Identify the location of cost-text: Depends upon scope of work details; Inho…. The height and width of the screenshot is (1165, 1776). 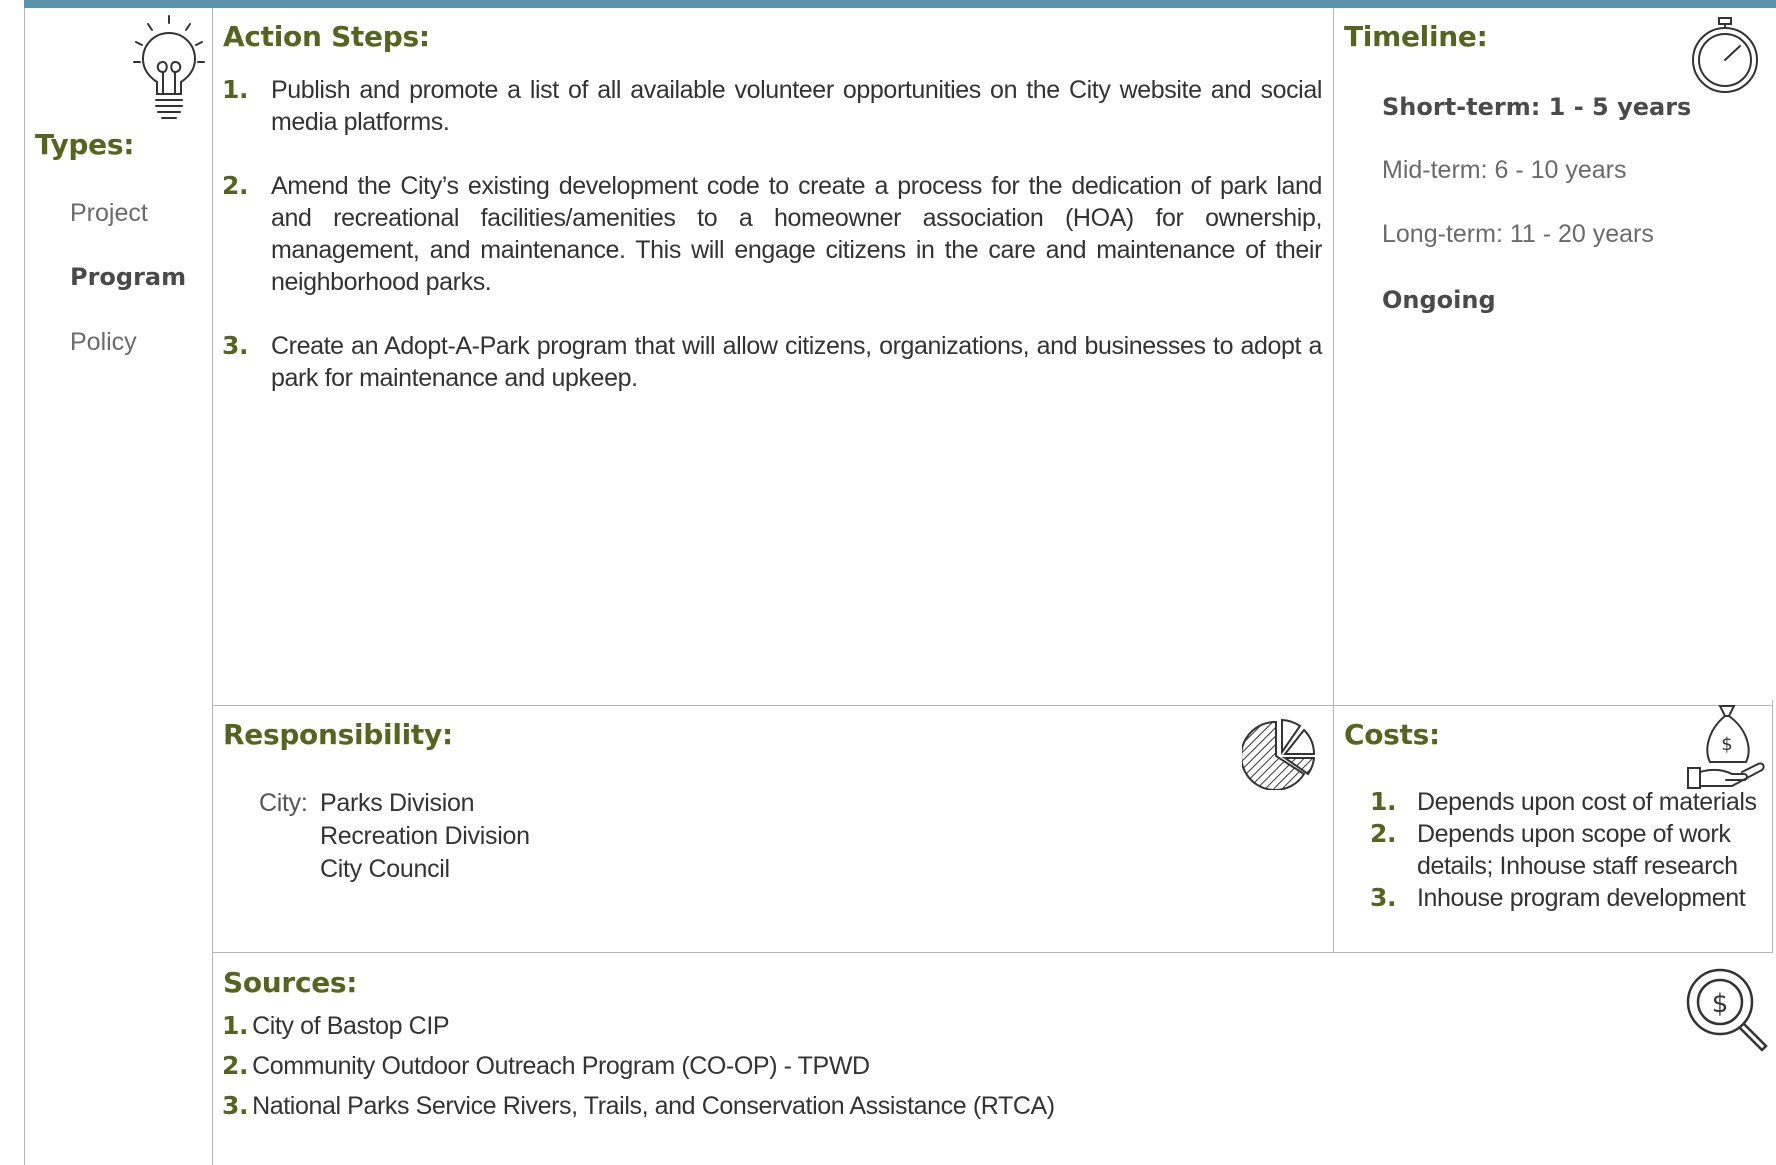
(1577, 850).